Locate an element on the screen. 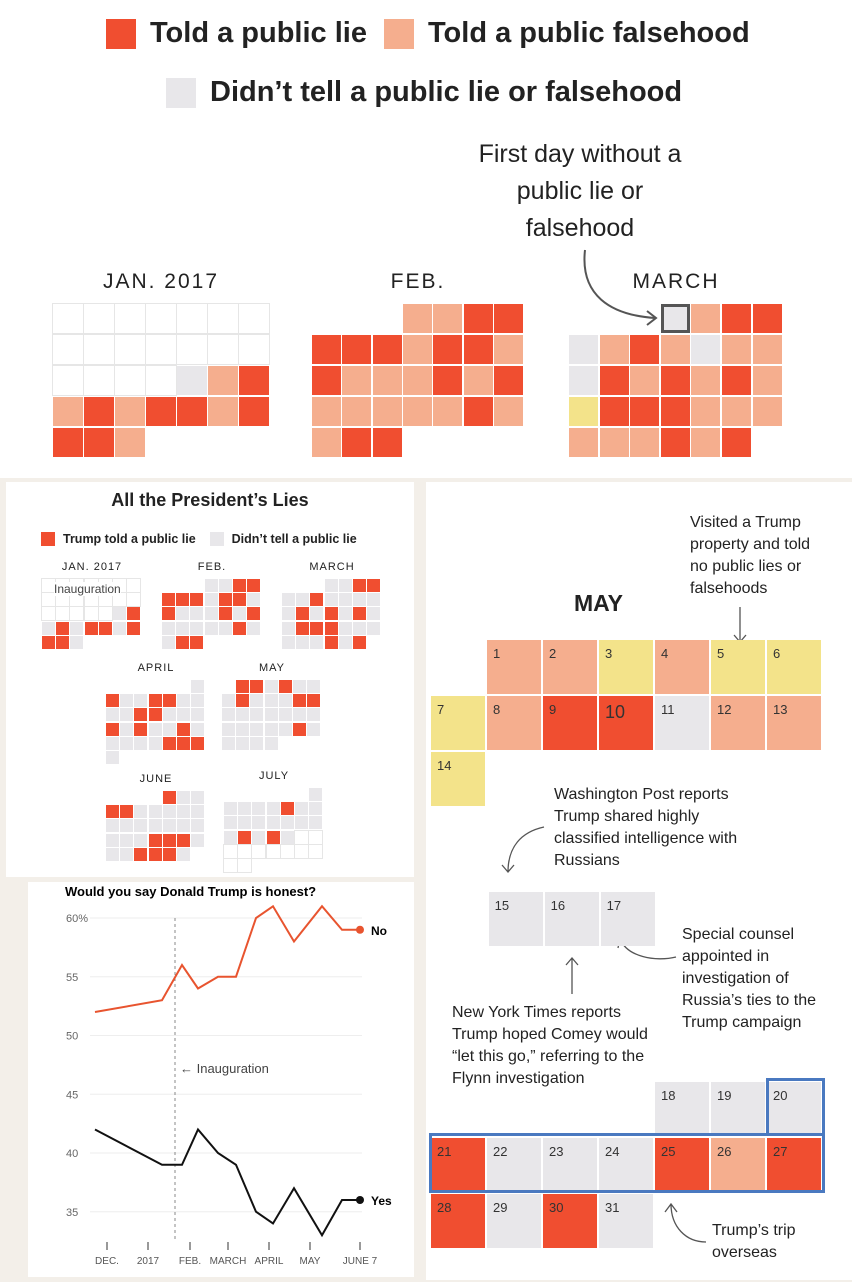 This screenshot has height=1282, width=852. may-day-cell: 17 is located at coordinates (628, 919).